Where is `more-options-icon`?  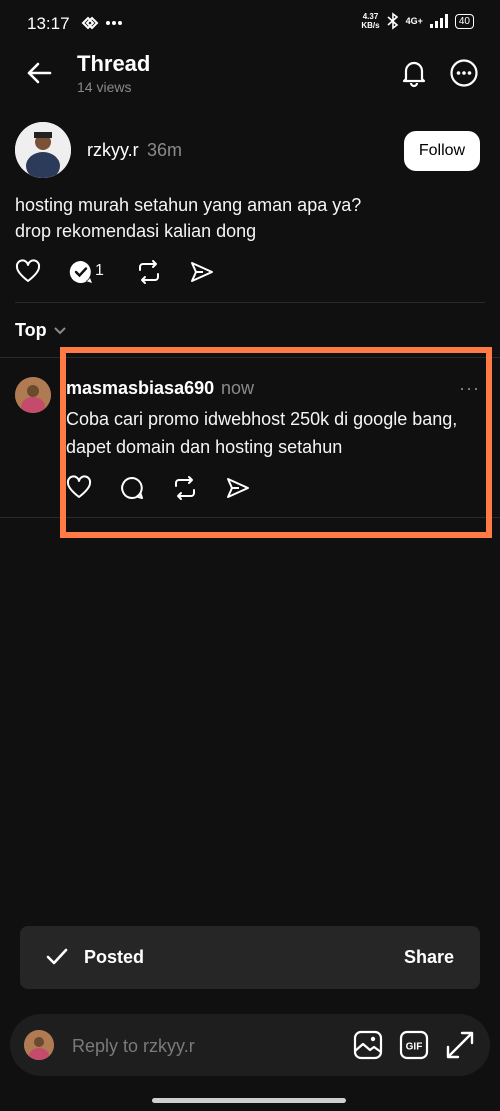 more-options-icon is located at coordinates (464, 73).